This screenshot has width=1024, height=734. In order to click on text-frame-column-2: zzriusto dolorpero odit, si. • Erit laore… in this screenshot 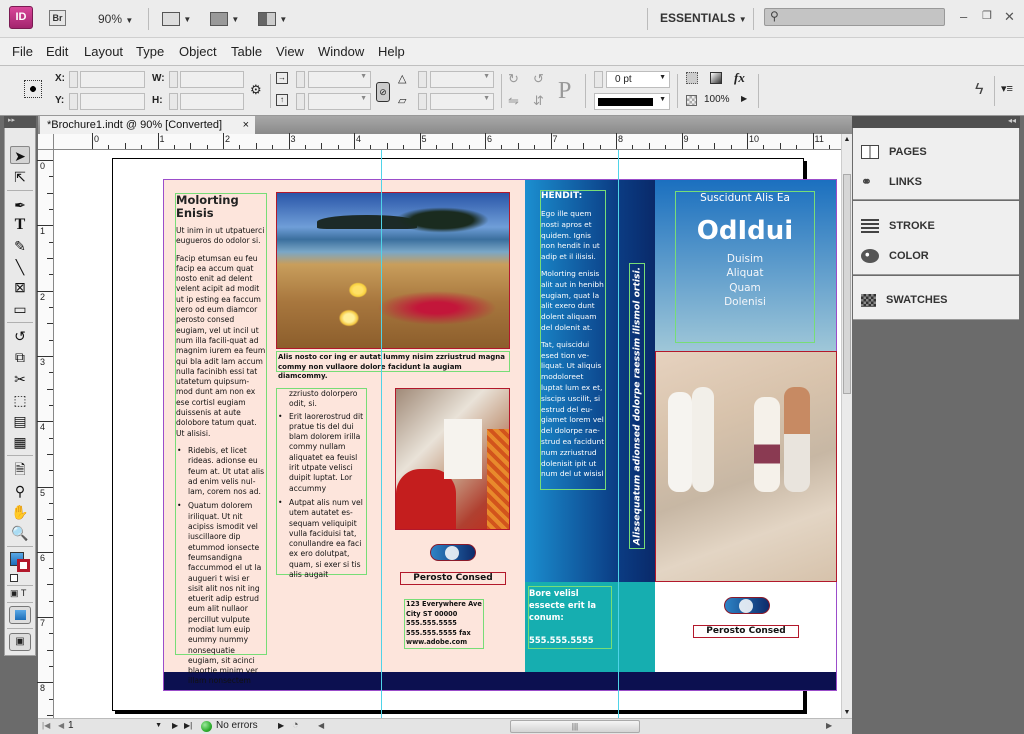, I will do `click(321, 483)`.